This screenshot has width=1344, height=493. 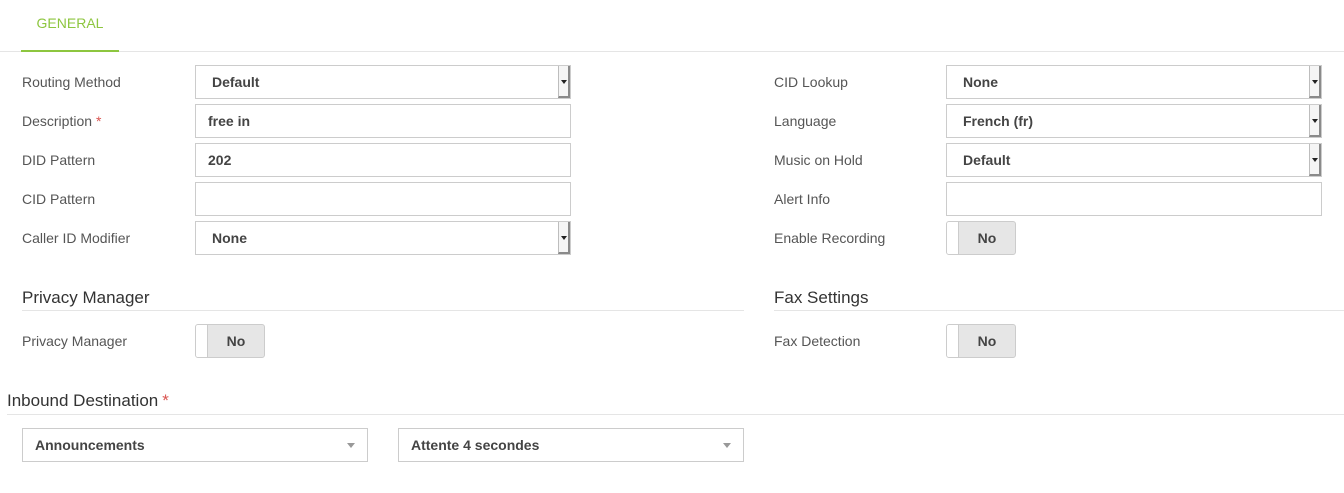 What do you see at coordinates (236, 341) in the screenshot?
I see `privacy-manager-value: No` at bounding box center [236, 341].